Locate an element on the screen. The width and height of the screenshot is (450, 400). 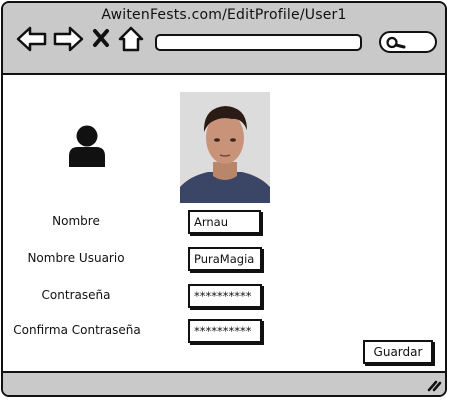
page-url-title: AwitenFests.com/EditProfile/User1 is located at coordinates (224, 15).